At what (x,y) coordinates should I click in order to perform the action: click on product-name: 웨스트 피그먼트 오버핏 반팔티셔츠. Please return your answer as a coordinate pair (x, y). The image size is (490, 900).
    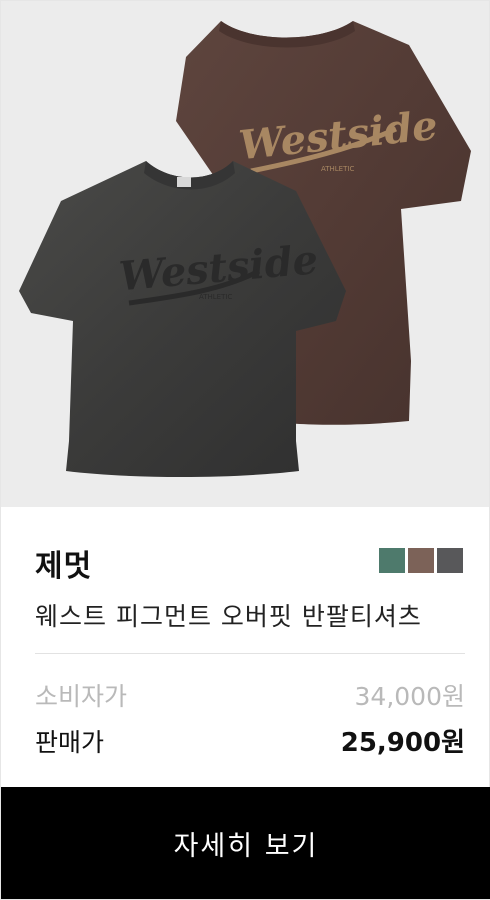
    Looking at the image, I should click on (228, 615).